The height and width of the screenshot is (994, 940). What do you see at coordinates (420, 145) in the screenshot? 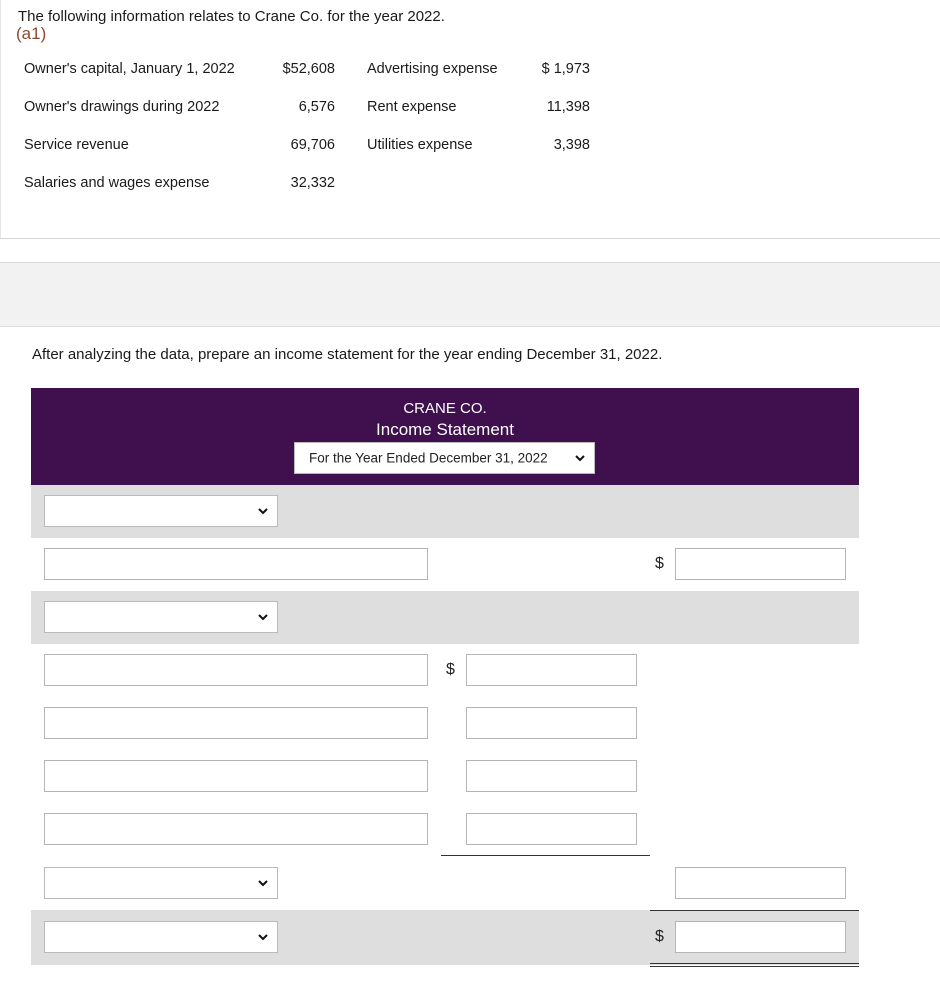
I see `account-label: Utilities expense` at bounding box center [420, 145].